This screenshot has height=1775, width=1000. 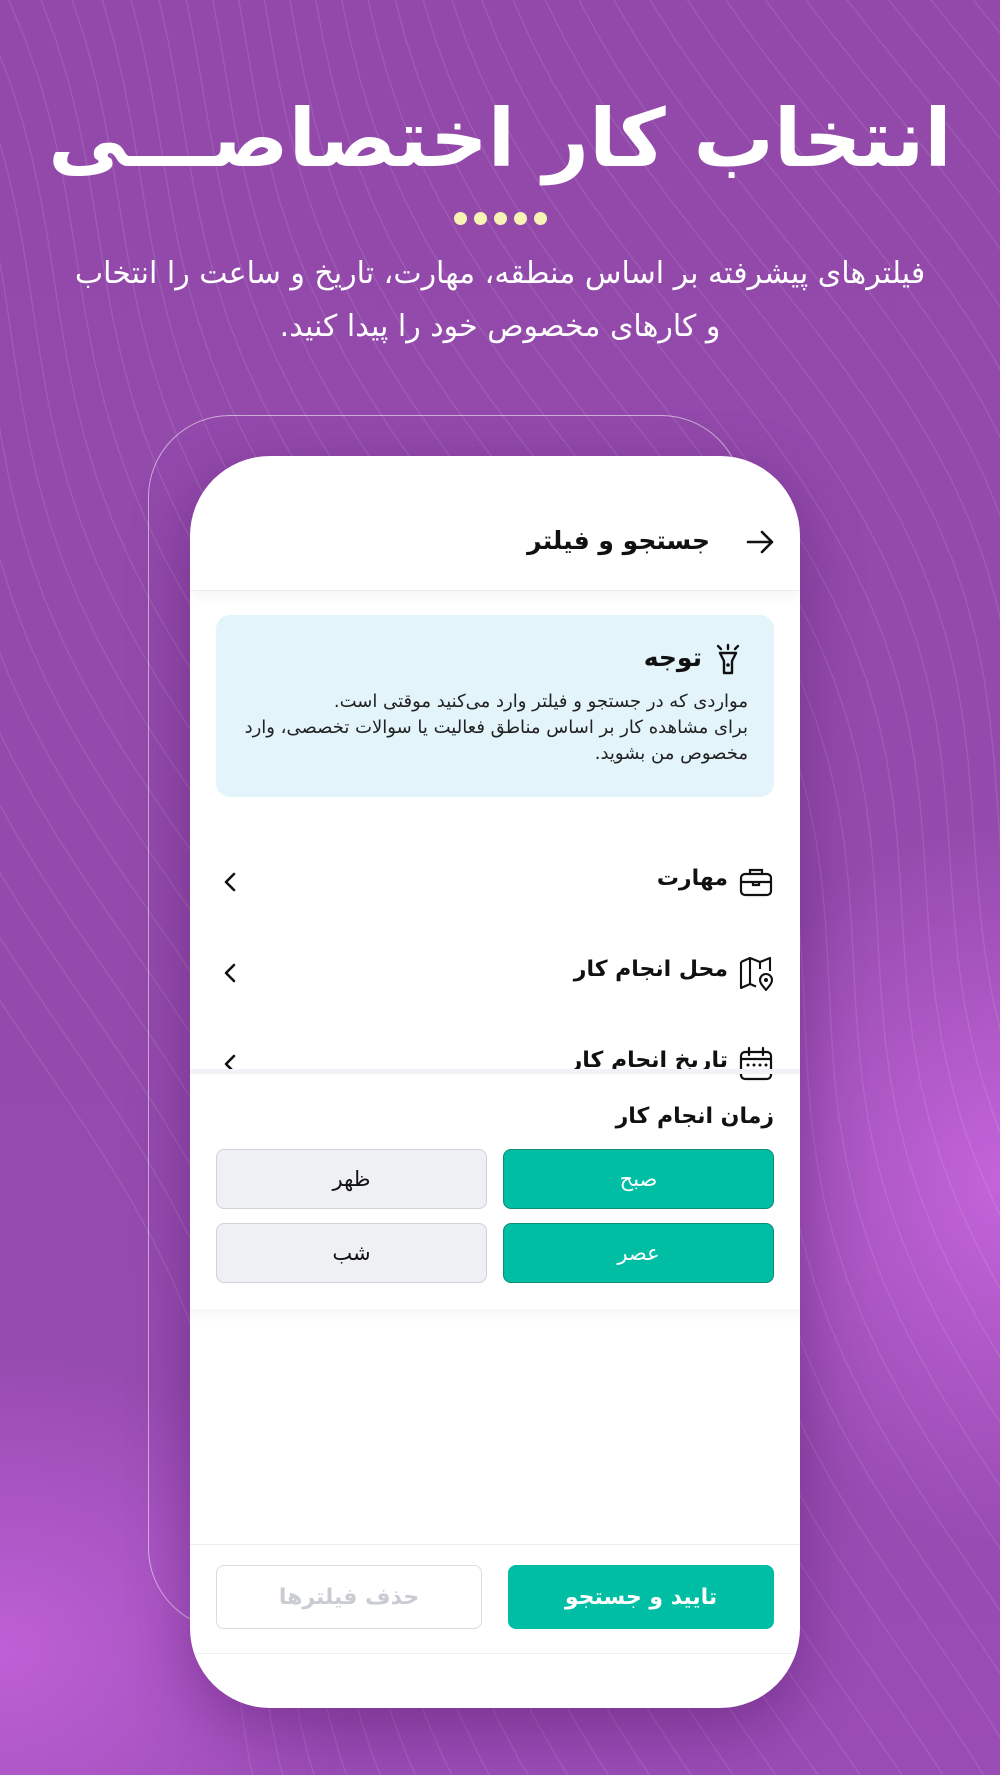 I want to click on confirm-search-button: تایید و جستجو, so click(x=641, y=1597).